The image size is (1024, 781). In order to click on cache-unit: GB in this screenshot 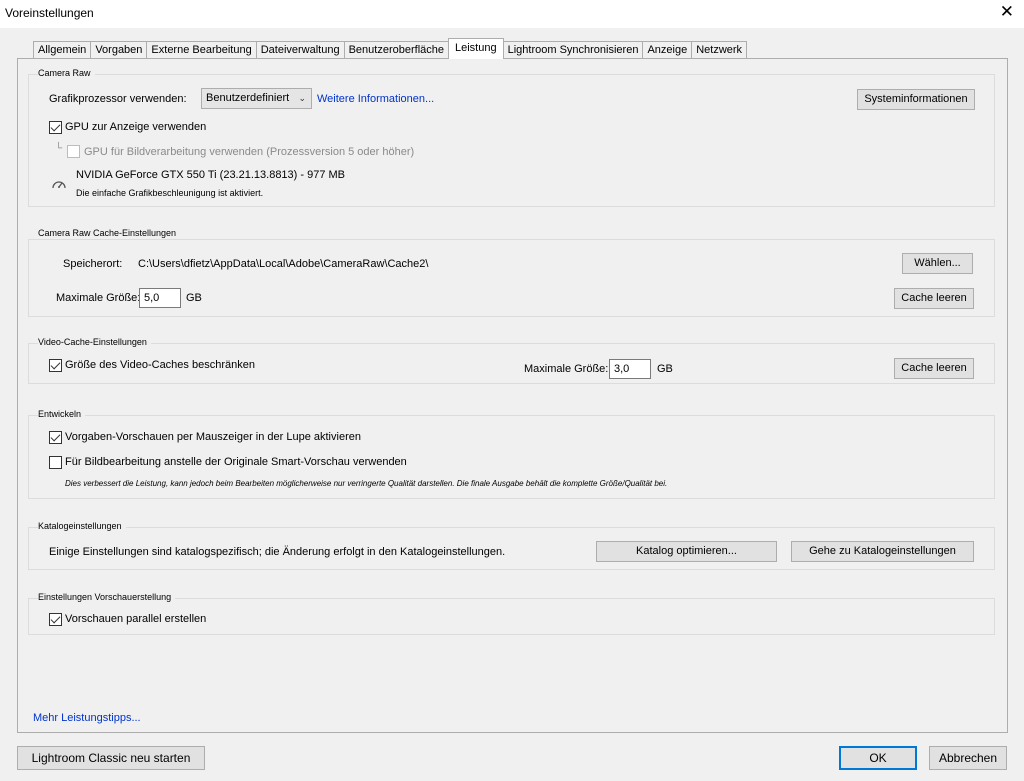, I will do `click(194, 298)`.